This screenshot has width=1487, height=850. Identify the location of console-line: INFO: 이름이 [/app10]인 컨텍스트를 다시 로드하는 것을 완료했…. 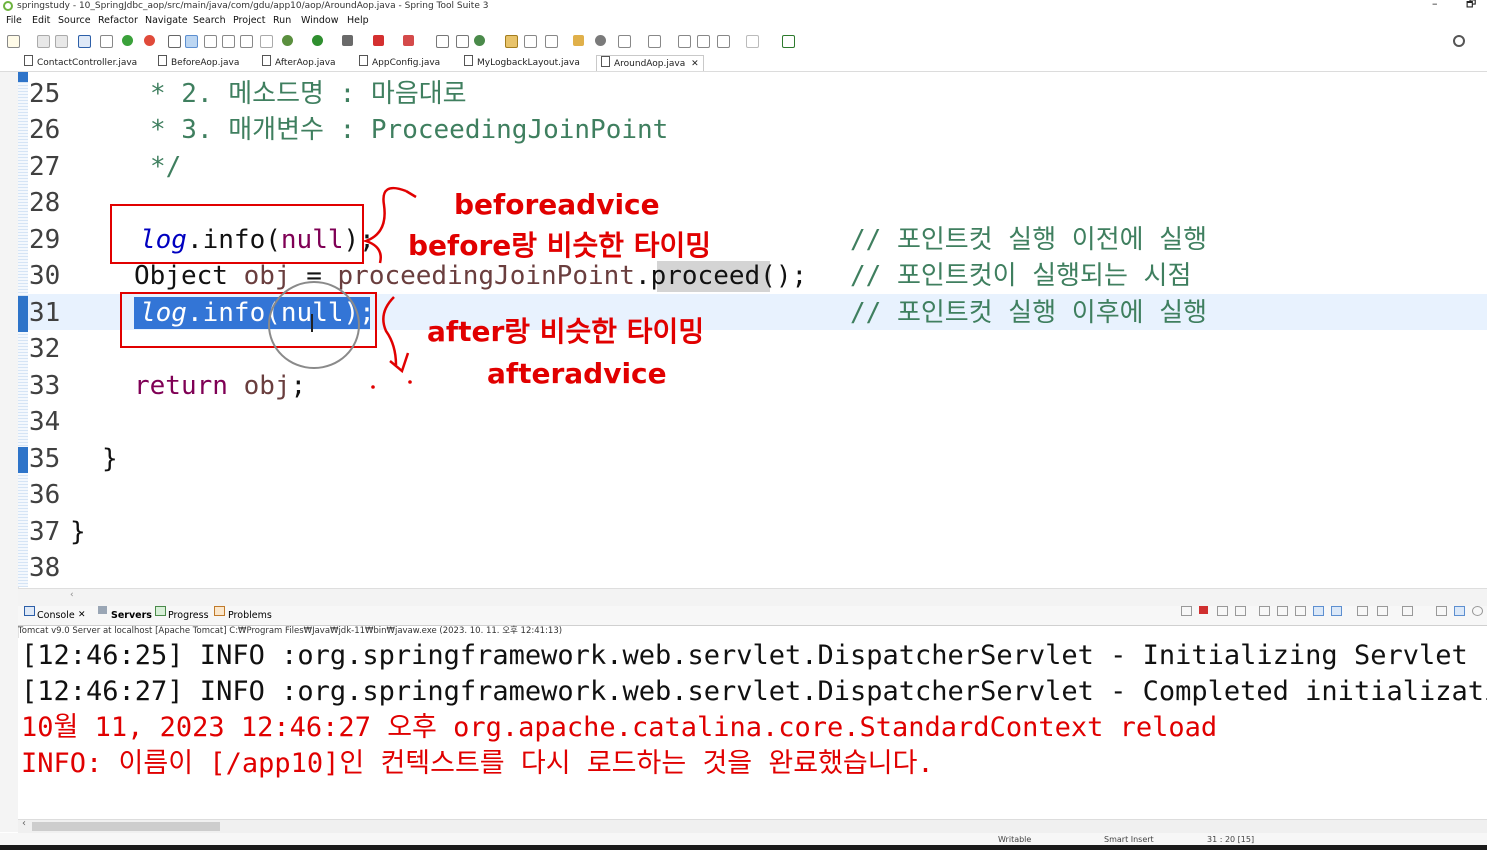
(477, 763).